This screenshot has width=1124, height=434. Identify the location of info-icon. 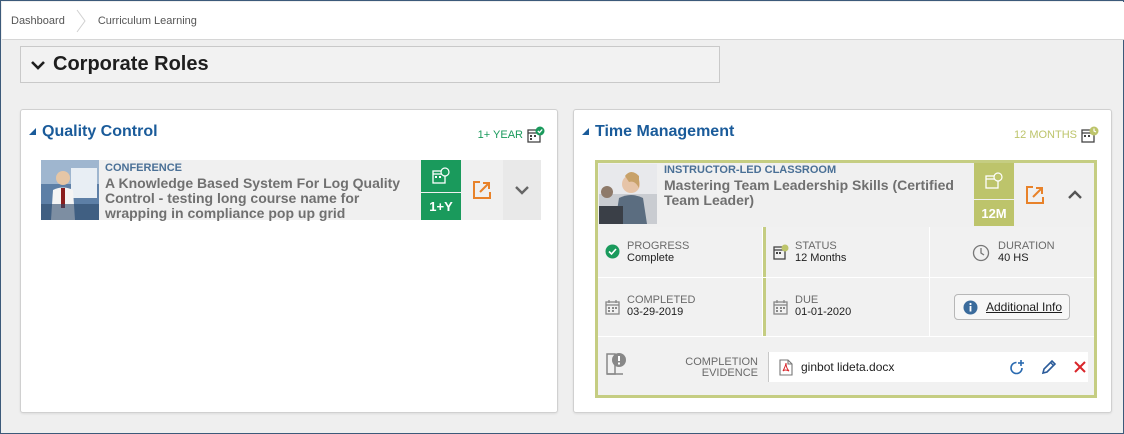
(970, 307).